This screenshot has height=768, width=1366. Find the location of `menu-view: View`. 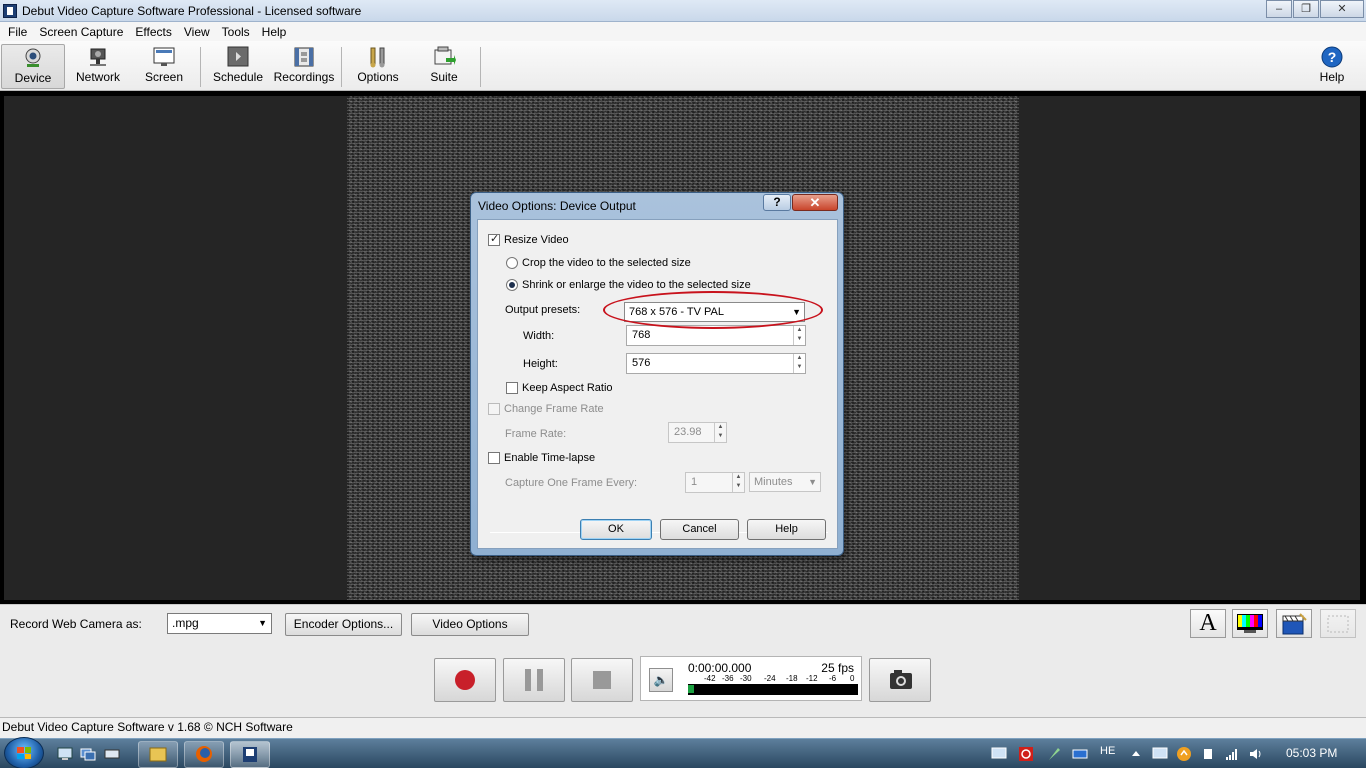

menu-view: View is located at coordinates (197, 32).